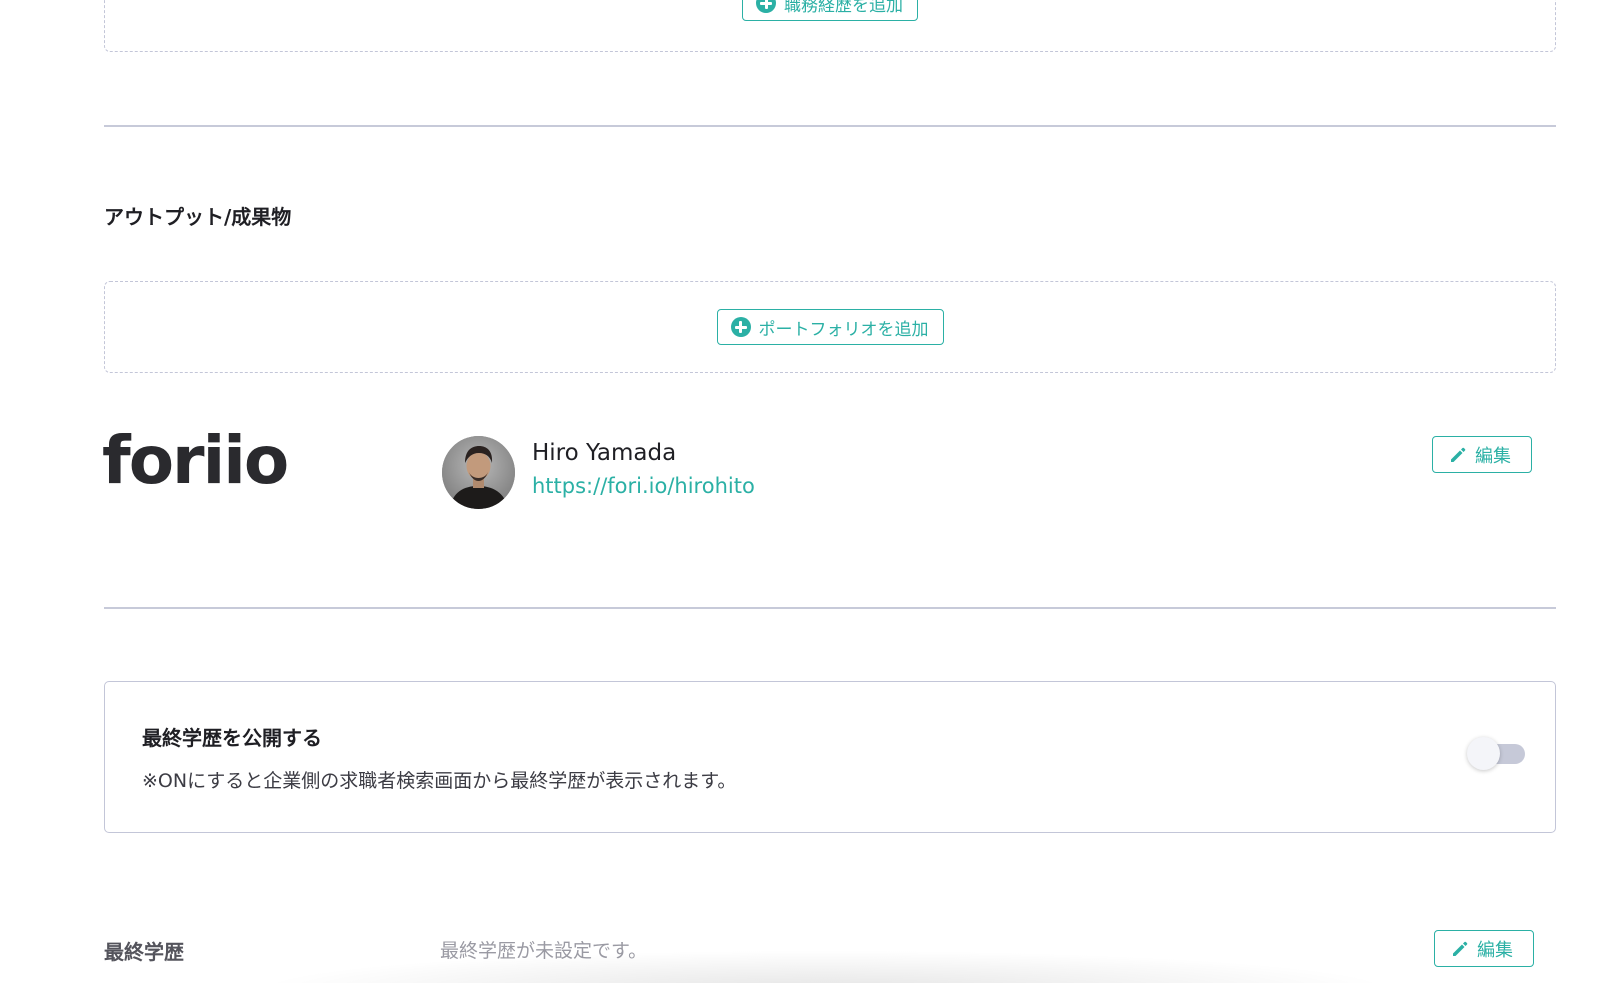 The image size is (1600, 983). I want to click on toggle-knob, so click(1483, 753).